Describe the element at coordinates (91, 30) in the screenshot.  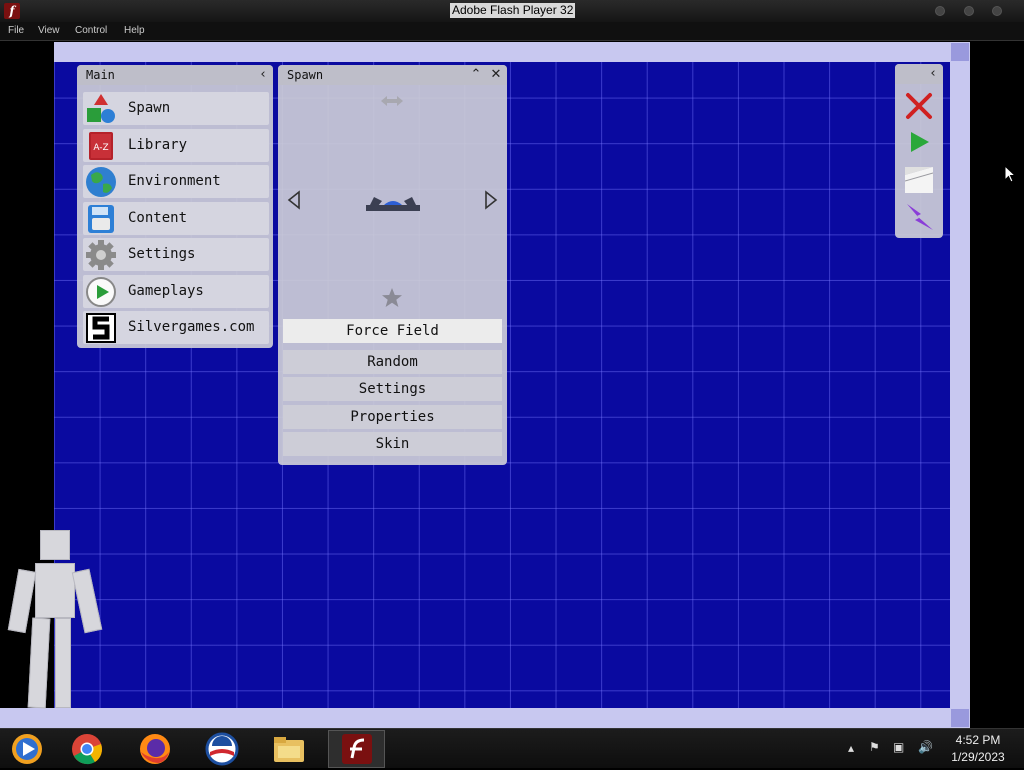
I see `menu-control: Control` at that location.